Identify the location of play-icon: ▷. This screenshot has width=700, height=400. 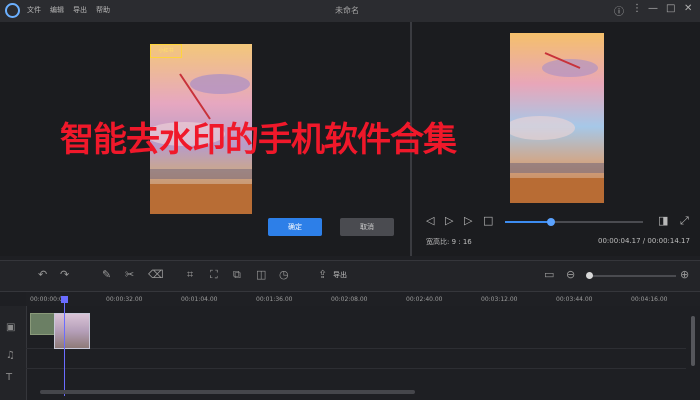
(449, 220).